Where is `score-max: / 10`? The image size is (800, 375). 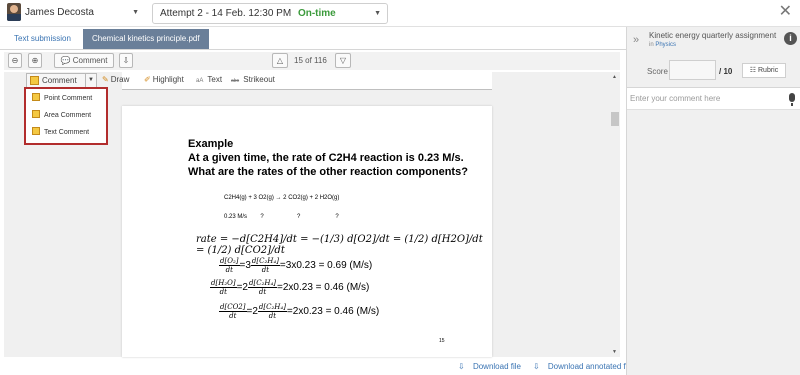
score-max: / 10 is located at coordinates (726, 71).